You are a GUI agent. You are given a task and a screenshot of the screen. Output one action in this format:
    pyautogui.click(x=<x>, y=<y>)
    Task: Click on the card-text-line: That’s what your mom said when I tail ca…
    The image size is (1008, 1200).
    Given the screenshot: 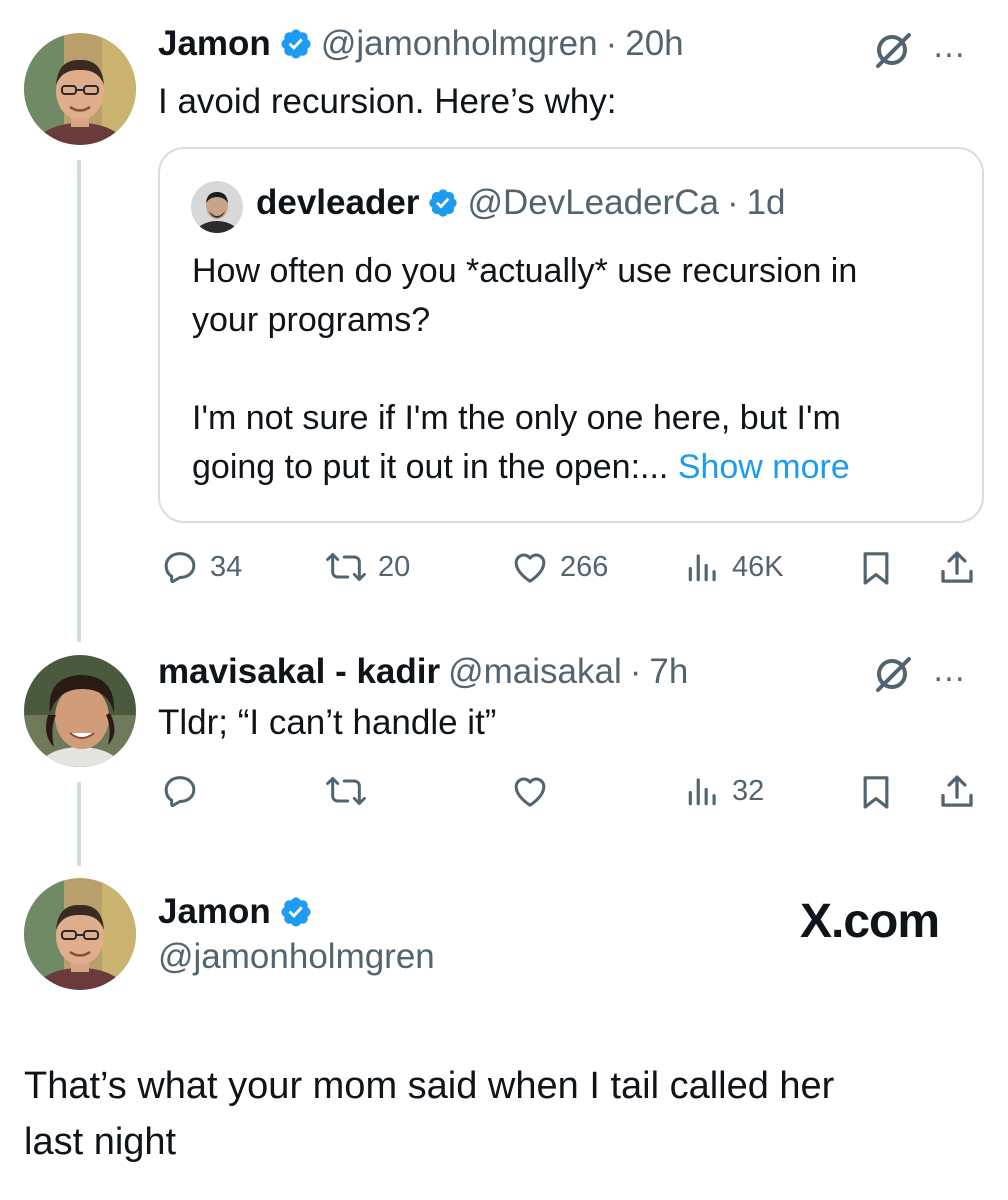 What is the action you would take?
    pyautogui.click(x=429, y=1086)
    